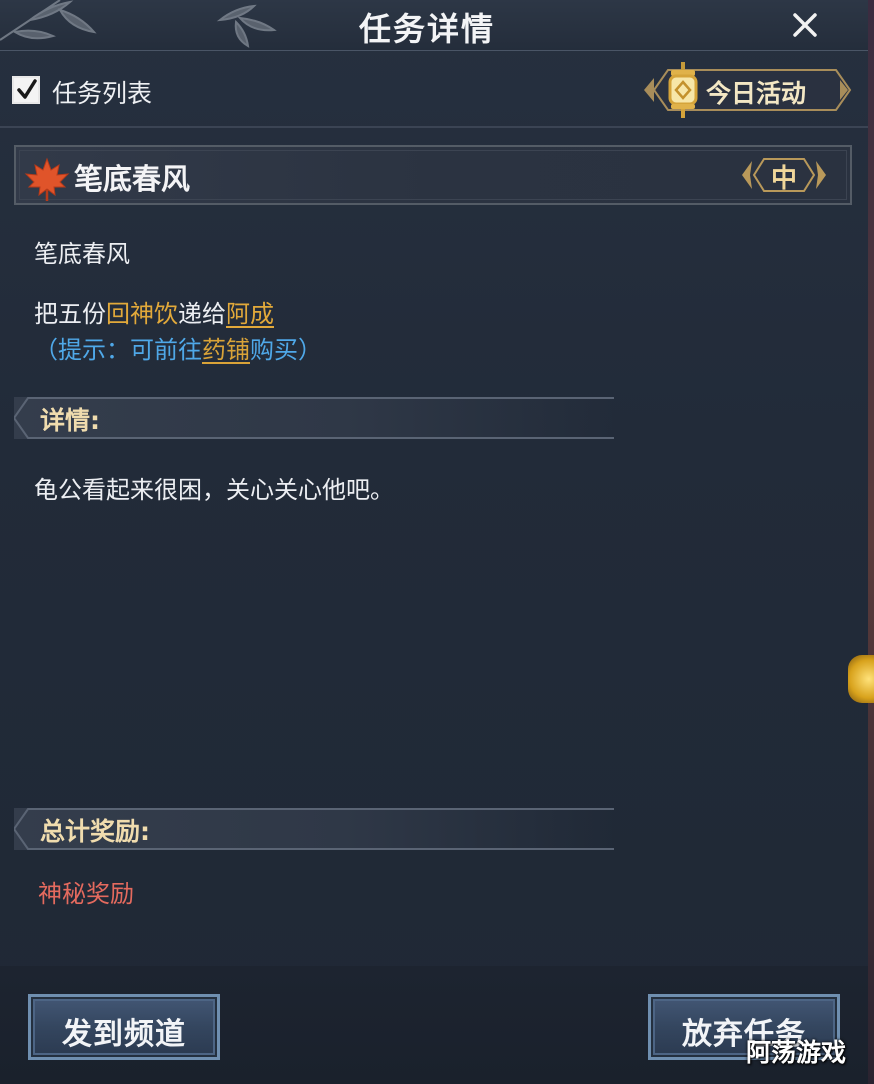  I want to click on rewards-heading: 总计奖励:, so click(95, 831).